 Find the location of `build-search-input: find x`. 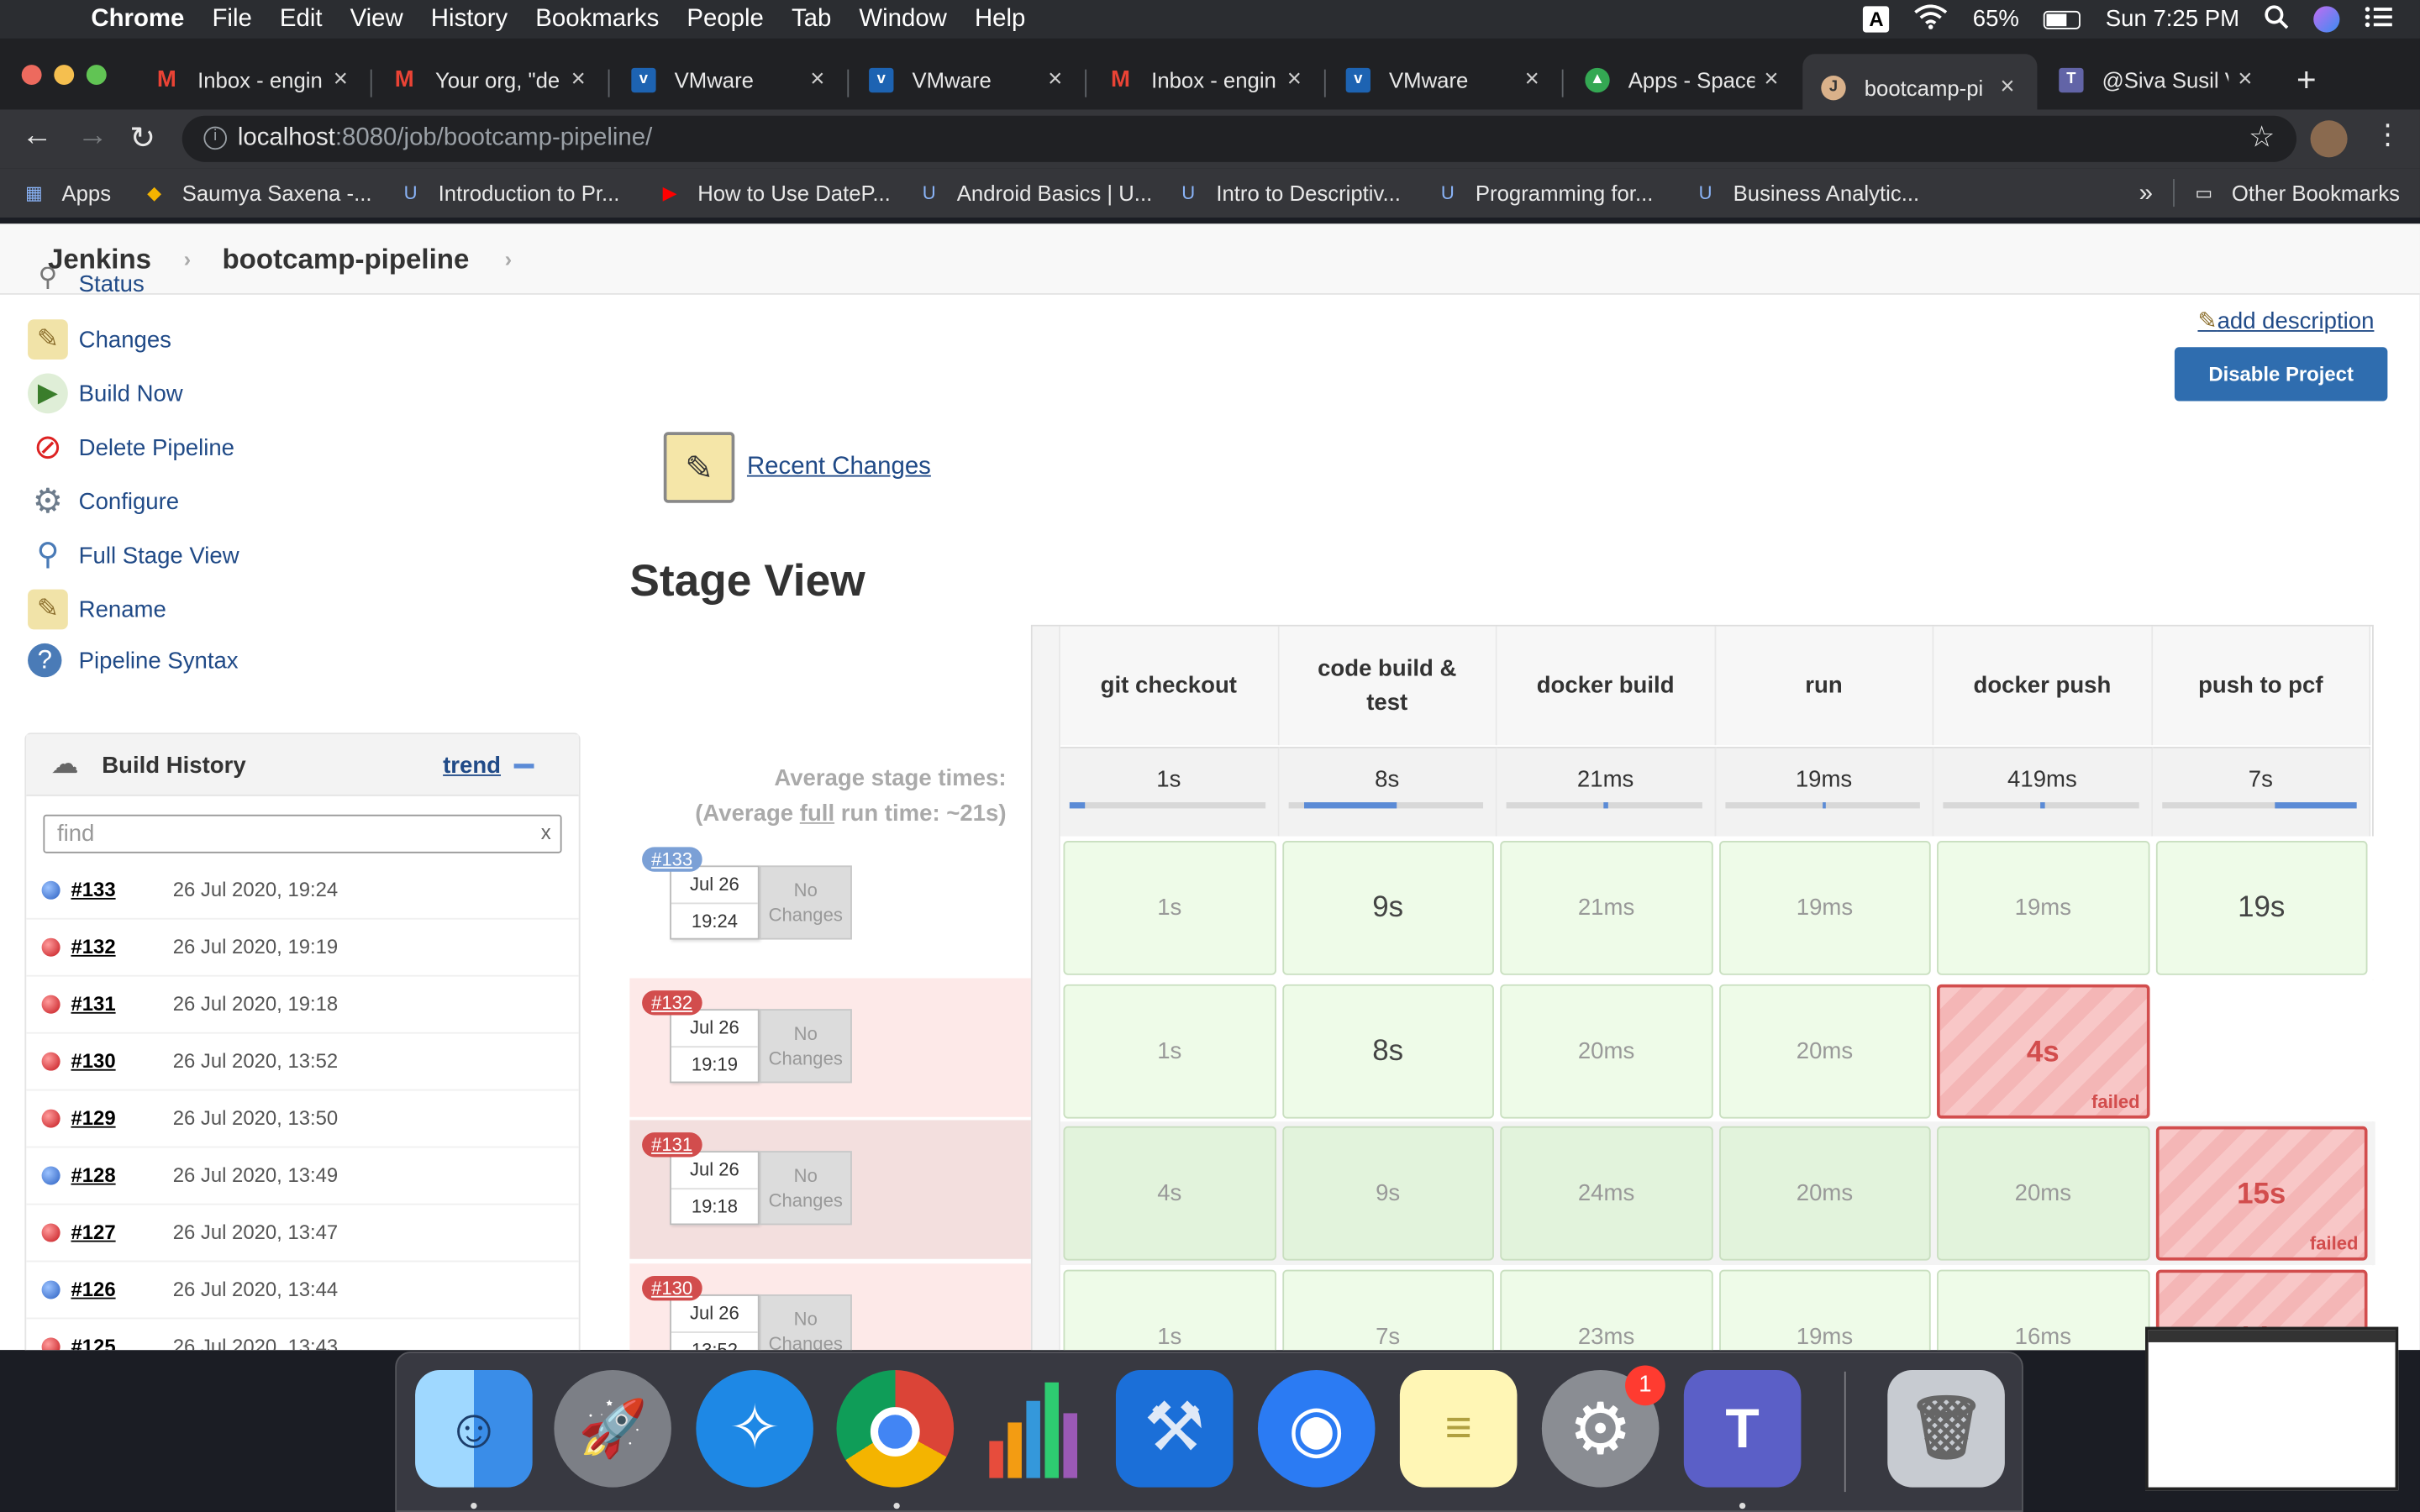

build-search-input: find x is located at coordinates (302, 833).